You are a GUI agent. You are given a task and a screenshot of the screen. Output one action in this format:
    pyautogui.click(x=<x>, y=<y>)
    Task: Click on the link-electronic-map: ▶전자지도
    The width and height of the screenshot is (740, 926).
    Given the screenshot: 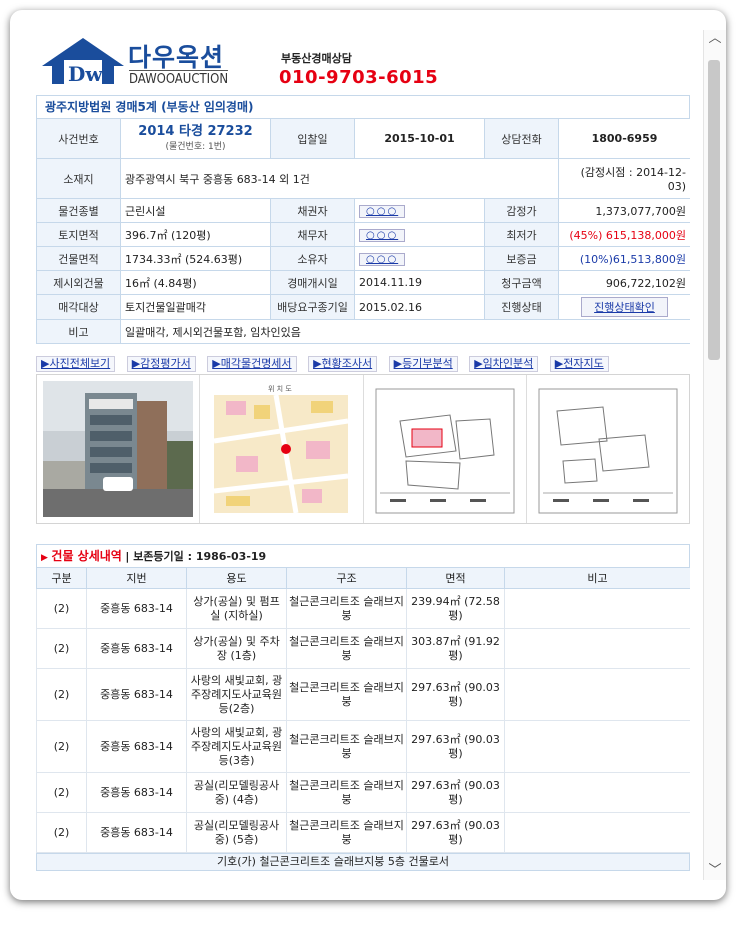 What is the action you would take?
    pyautogui.click(x=579, y=364)
    